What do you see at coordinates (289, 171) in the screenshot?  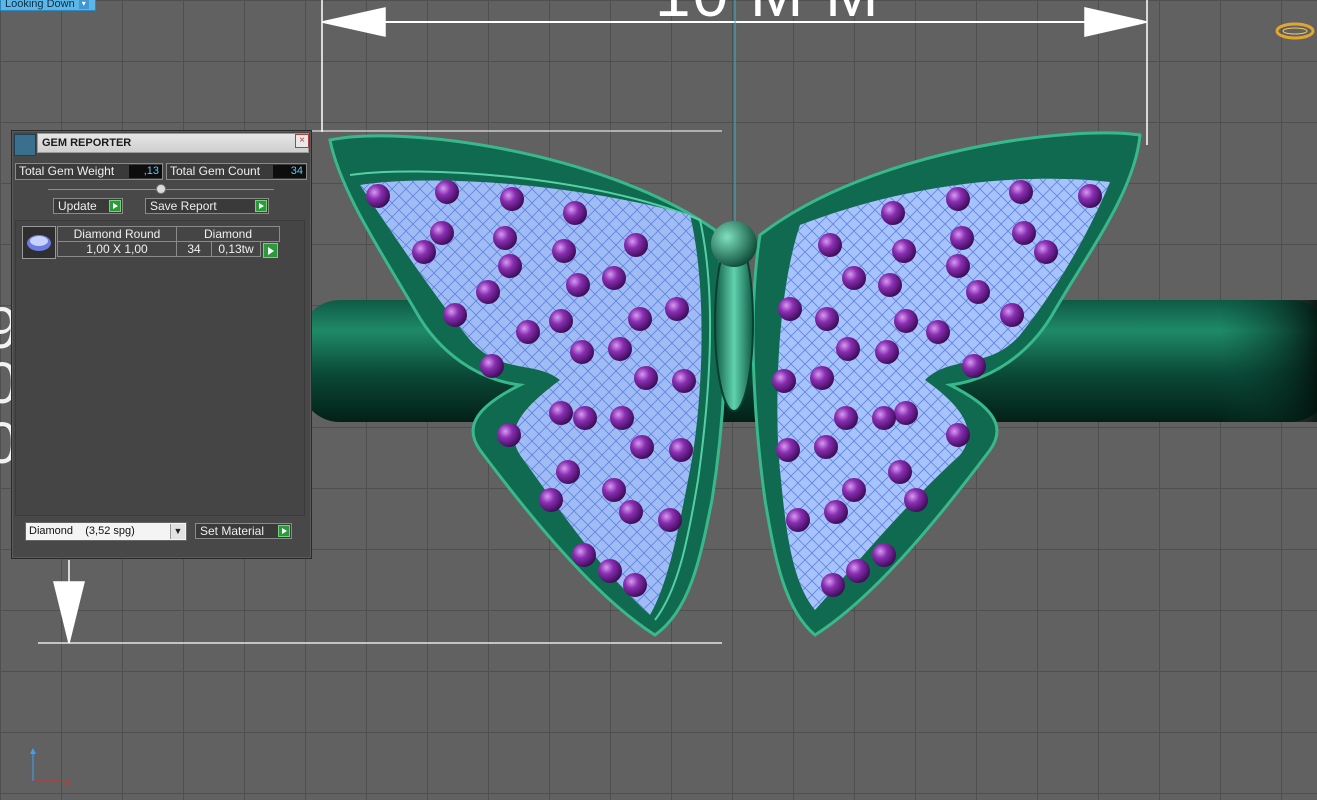 I see `total-count-value: 34` at bounding box center [289, 171].